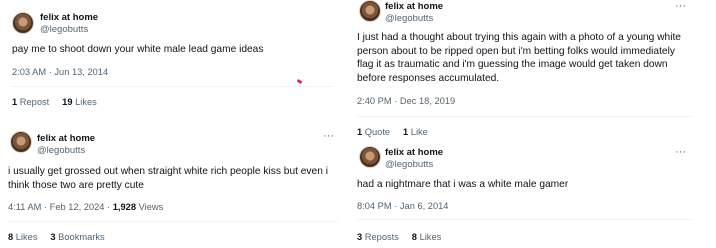 The height and width of the screenshot is (248, 716). What do you see at coordinates (85, 207) in the screenshot?
I see `tweet-timestamp: 4:11 AM · Feb 12, 2024 · 1,928 Views` at bounding box center [85, 207].